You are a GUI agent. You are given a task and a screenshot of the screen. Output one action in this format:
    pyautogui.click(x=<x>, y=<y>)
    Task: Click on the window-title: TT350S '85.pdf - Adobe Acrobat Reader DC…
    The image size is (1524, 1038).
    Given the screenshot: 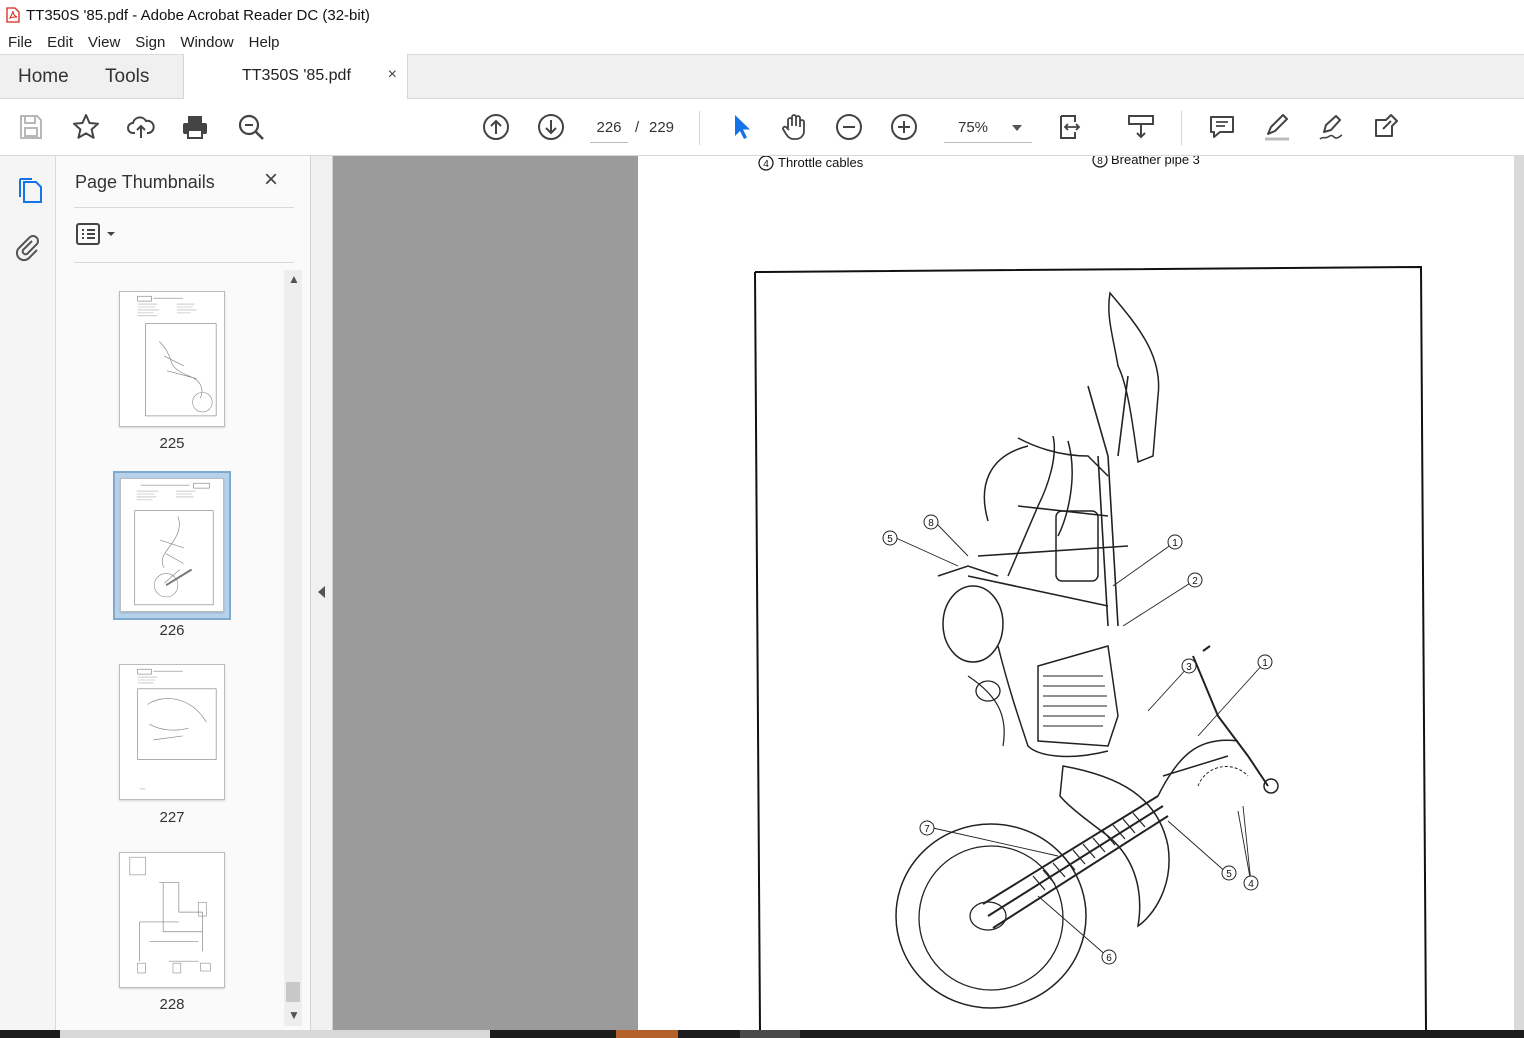 What is the action you would take?
    pyautogui.click(x=198, y=15)
    